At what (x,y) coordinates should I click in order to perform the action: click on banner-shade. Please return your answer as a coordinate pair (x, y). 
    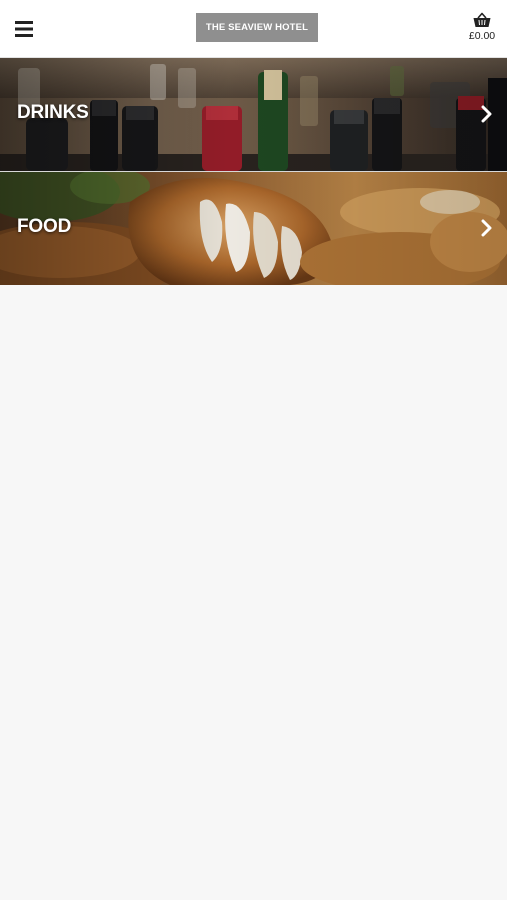
    Looking at the image, I should click on (253, 228).